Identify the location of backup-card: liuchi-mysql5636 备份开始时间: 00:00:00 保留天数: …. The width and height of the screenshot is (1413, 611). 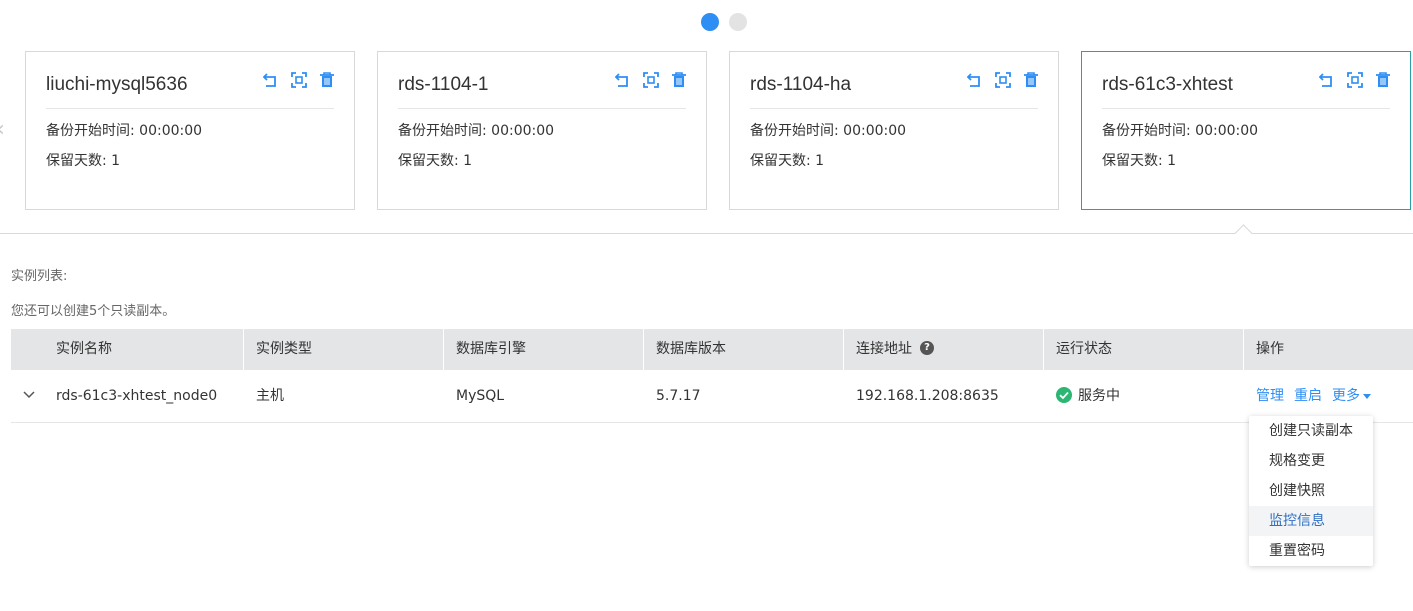
(190, 130).